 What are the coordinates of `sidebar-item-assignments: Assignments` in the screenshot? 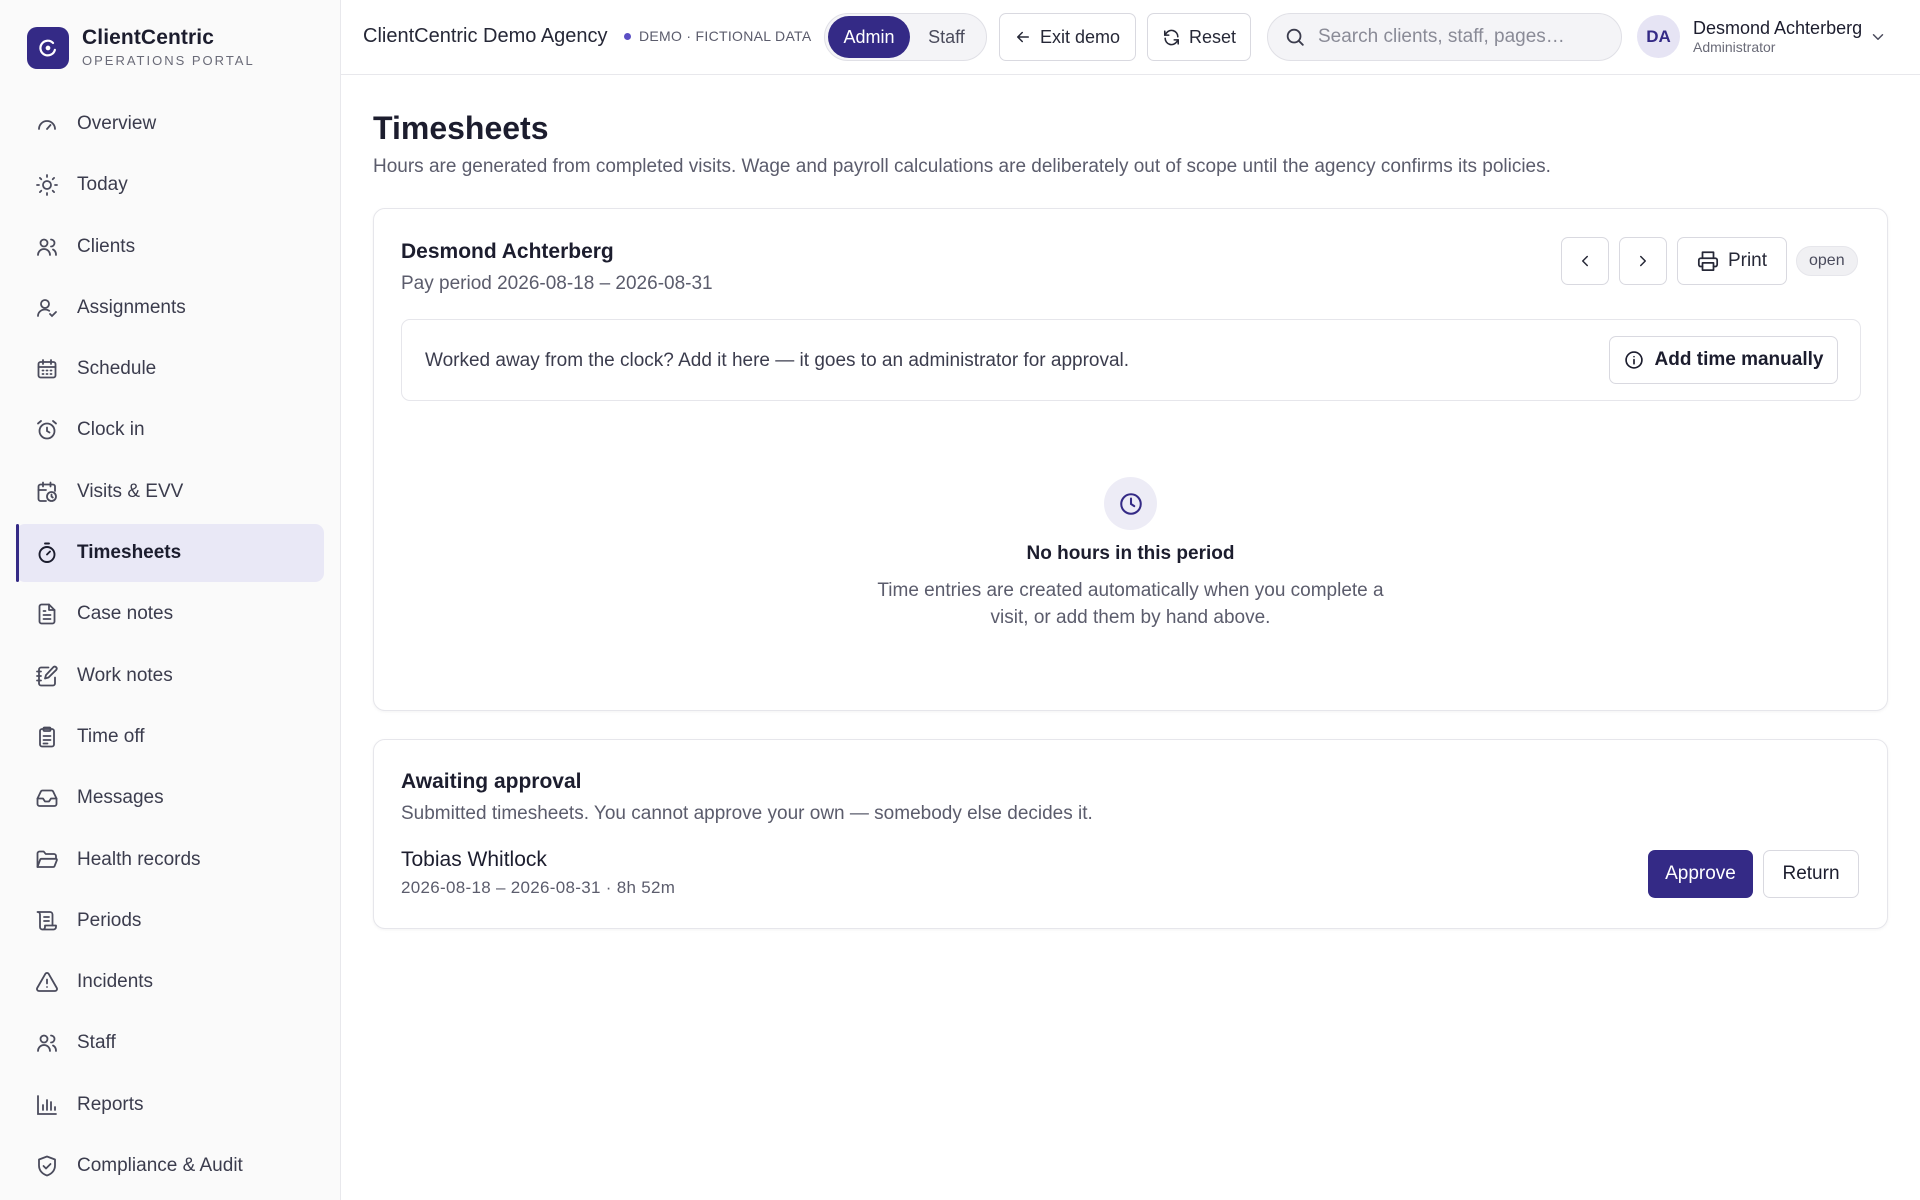 It's located at (170, 308).